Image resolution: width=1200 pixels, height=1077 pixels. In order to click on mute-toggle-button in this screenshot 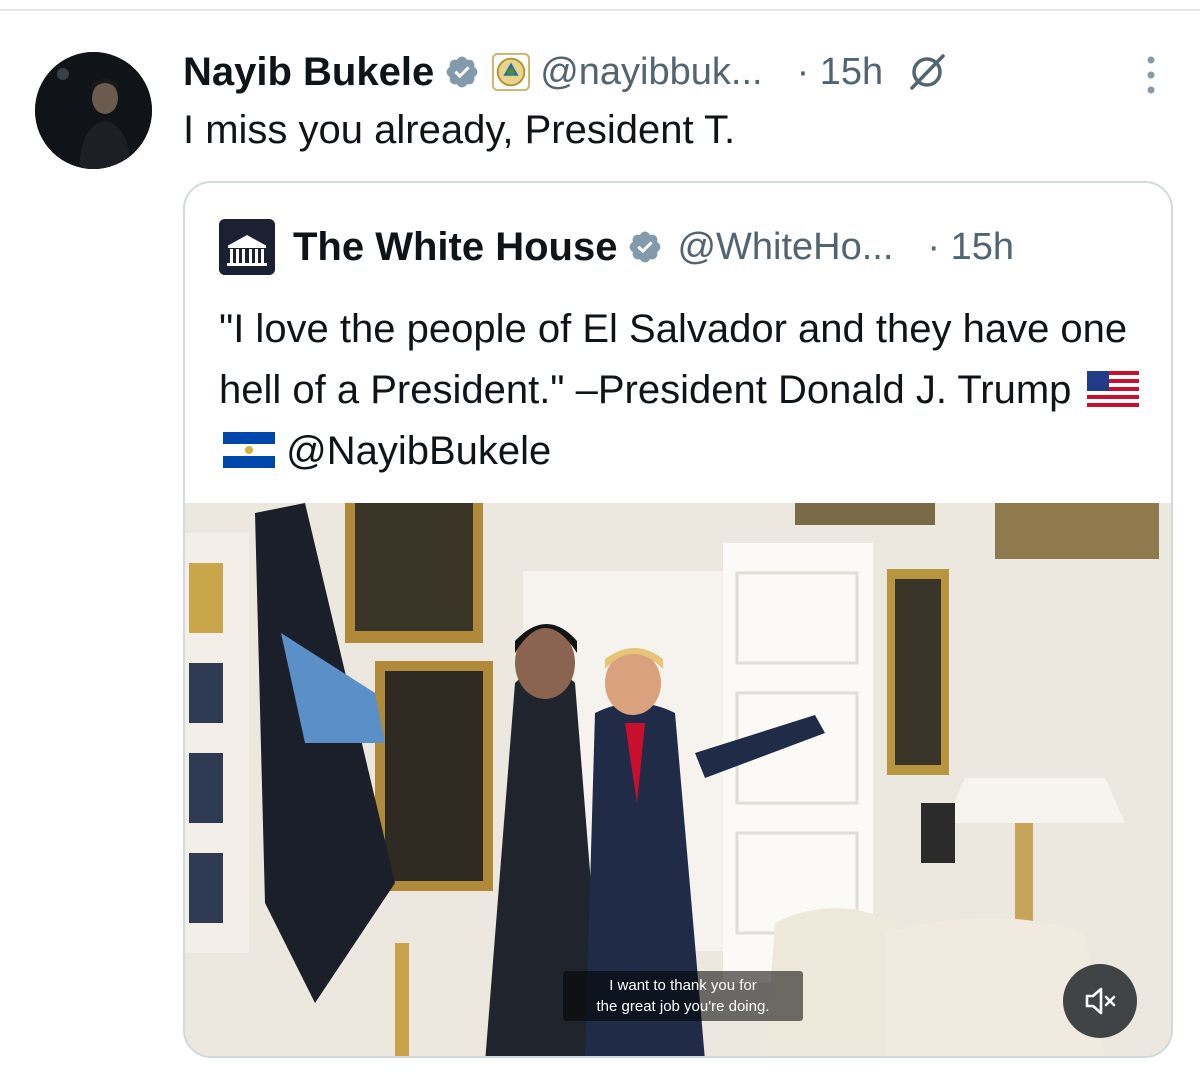, I will do `click(1100, 1001)`.